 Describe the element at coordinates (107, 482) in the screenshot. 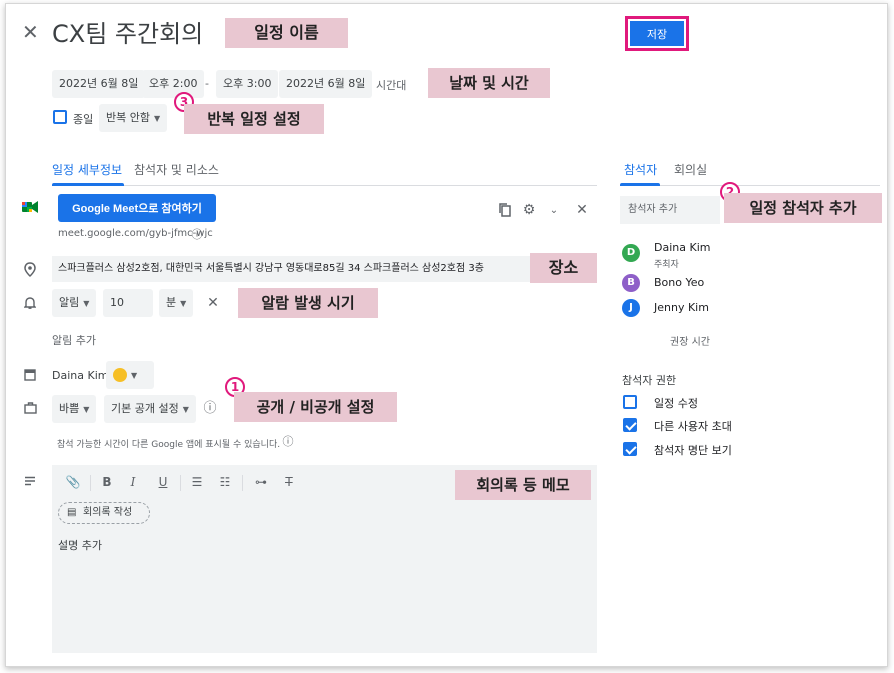

I see `bold-icon: B` at that location.